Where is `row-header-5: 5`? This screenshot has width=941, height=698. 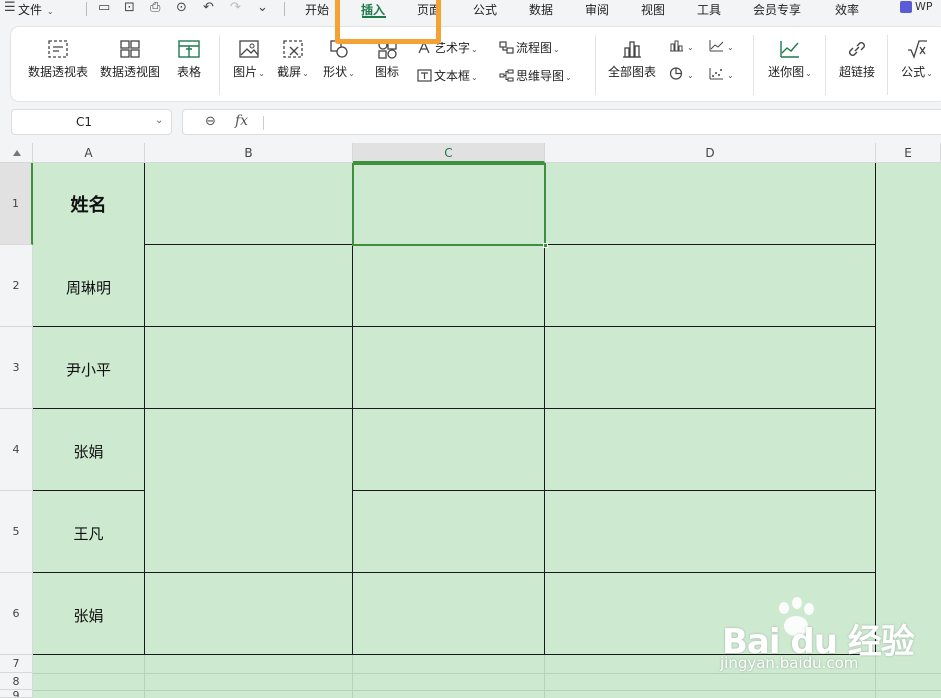
row-header-5: 5 is located at coordinates (16, 532).